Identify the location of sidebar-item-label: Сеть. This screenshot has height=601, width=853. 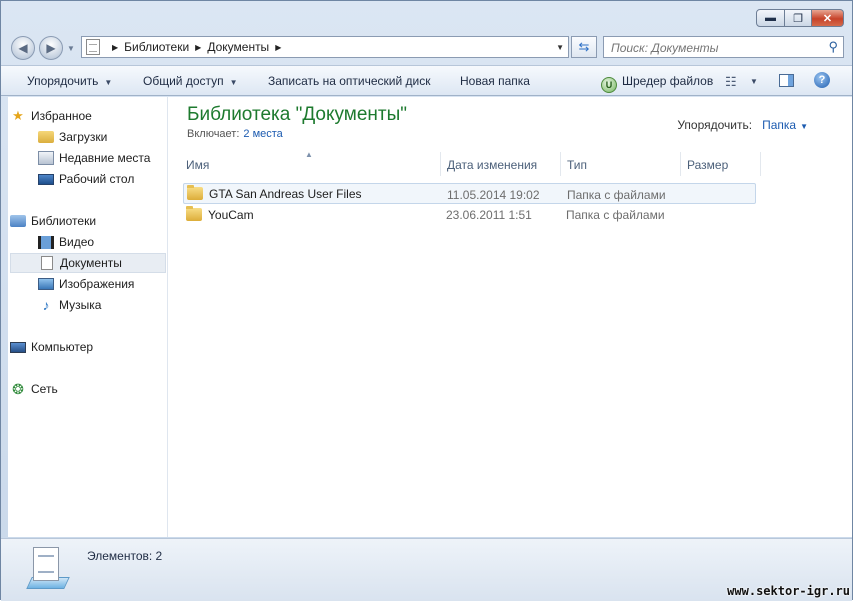
(44, 389).